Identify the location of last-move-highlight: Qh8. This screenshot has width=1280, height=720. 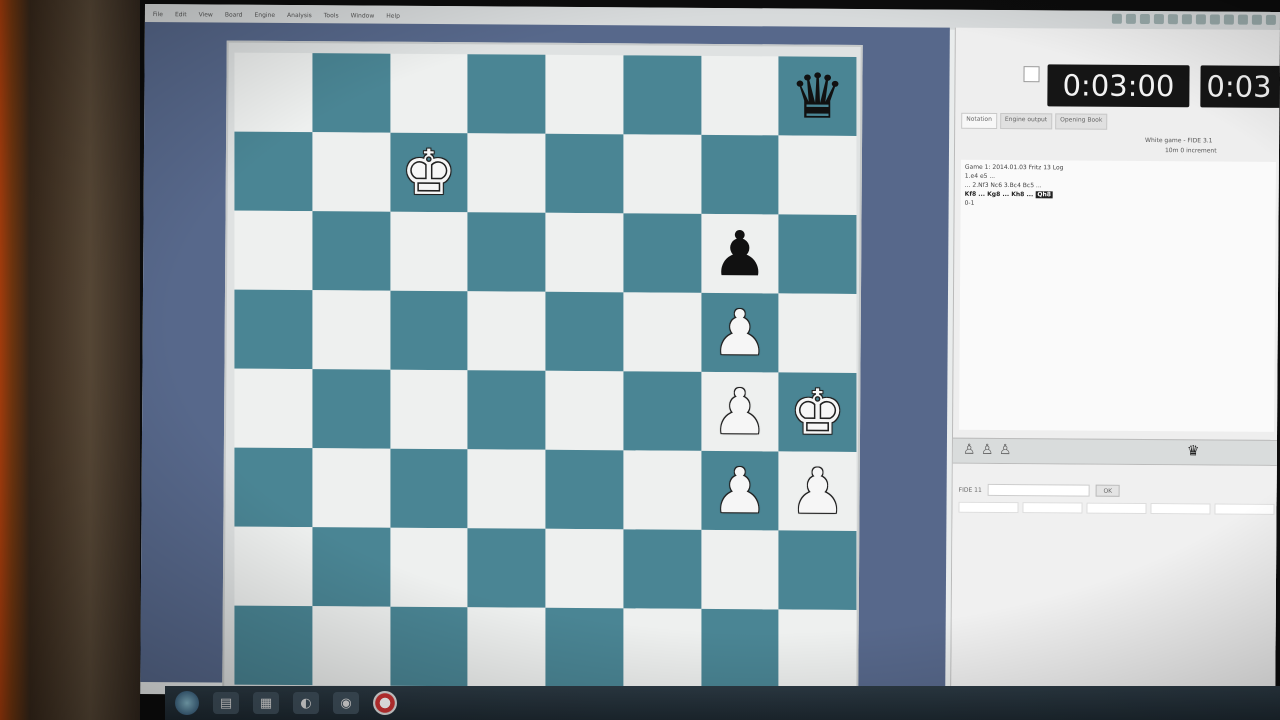
(1044, 195).